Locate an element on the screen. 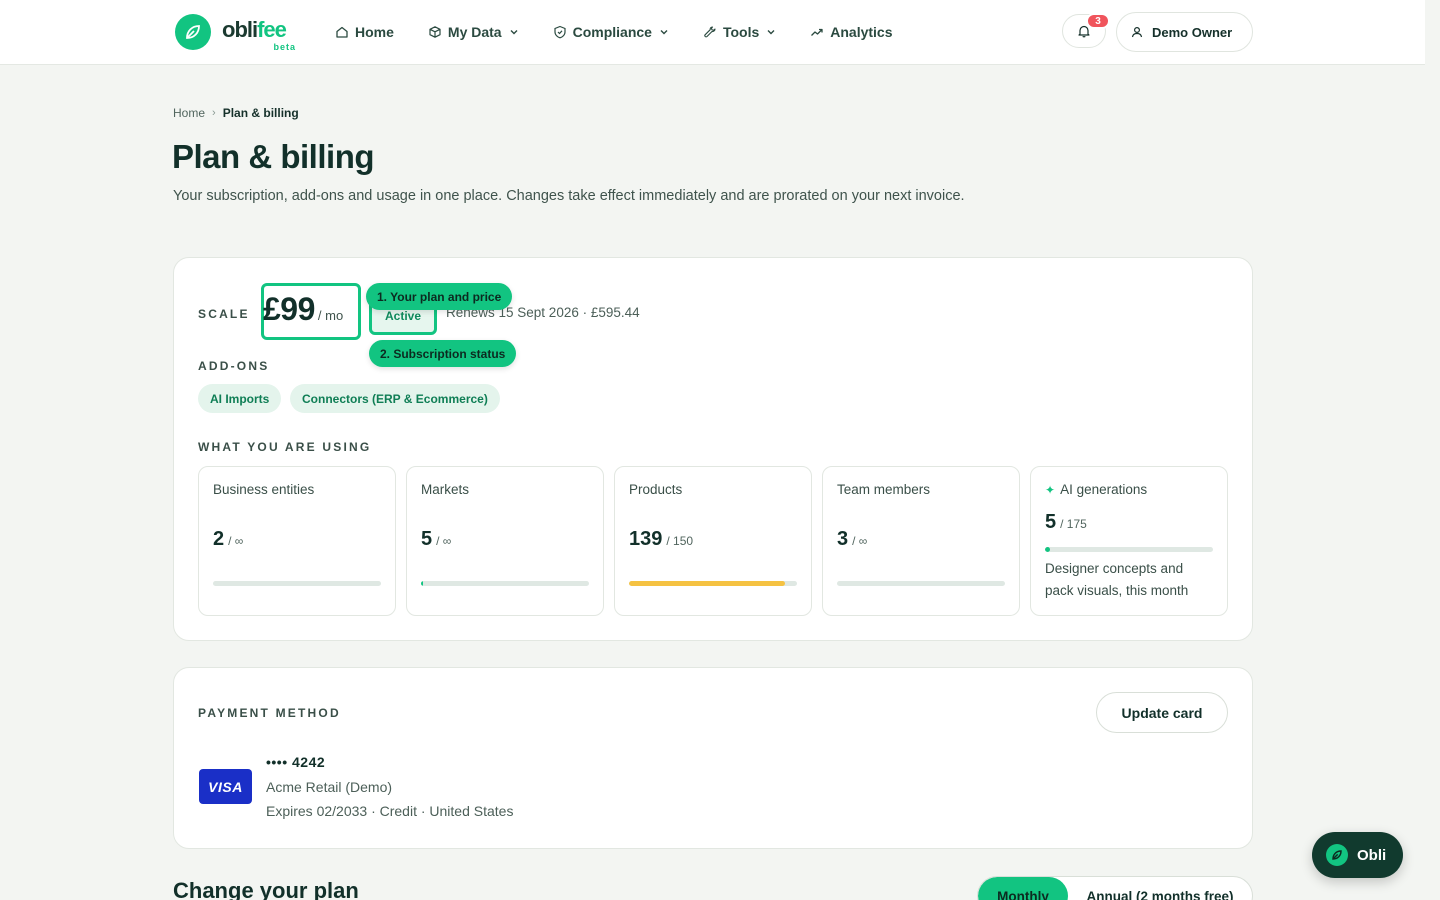 The height and width of the screenshot is (900, 1440). usage-name: Team members is located at coordinates (884, 489).